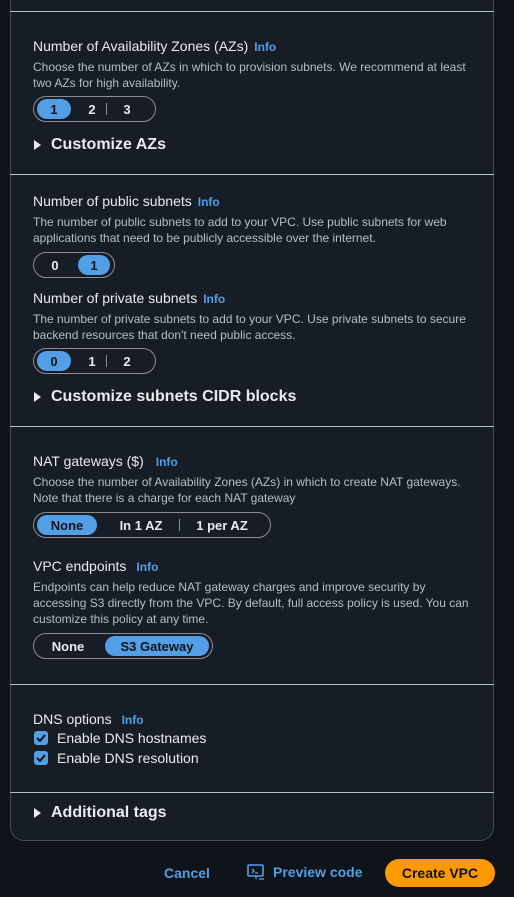 Image resolution: width=514 pixels, height=897 pixels. I want to click on dns-info-link: Info, so click(133, 720).